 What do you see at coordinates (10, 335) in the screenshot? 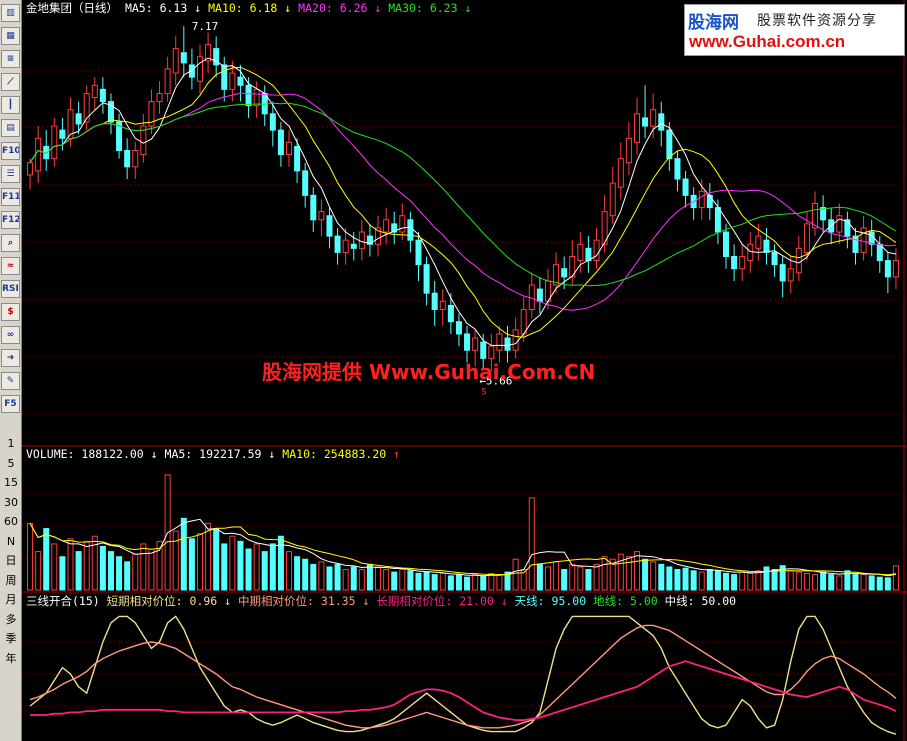
I see `link-icon: ∞` at bounding box center [10, 335].